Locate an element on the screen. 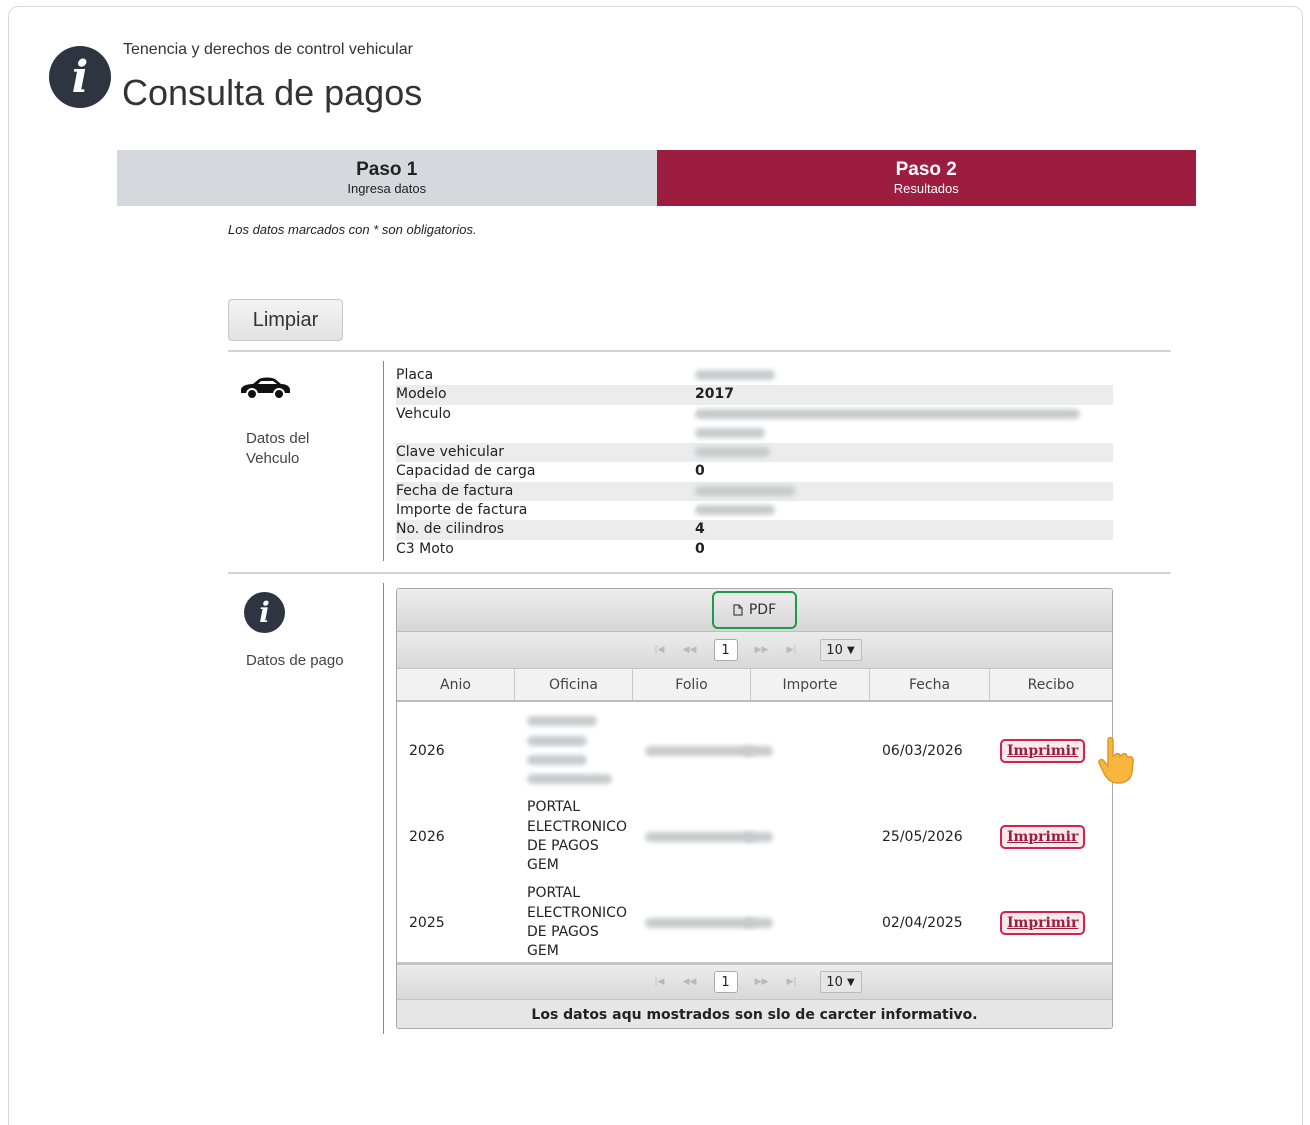  vehicle-row-fecha-factura: Fecha de factura is located at coordinates (754, 491).